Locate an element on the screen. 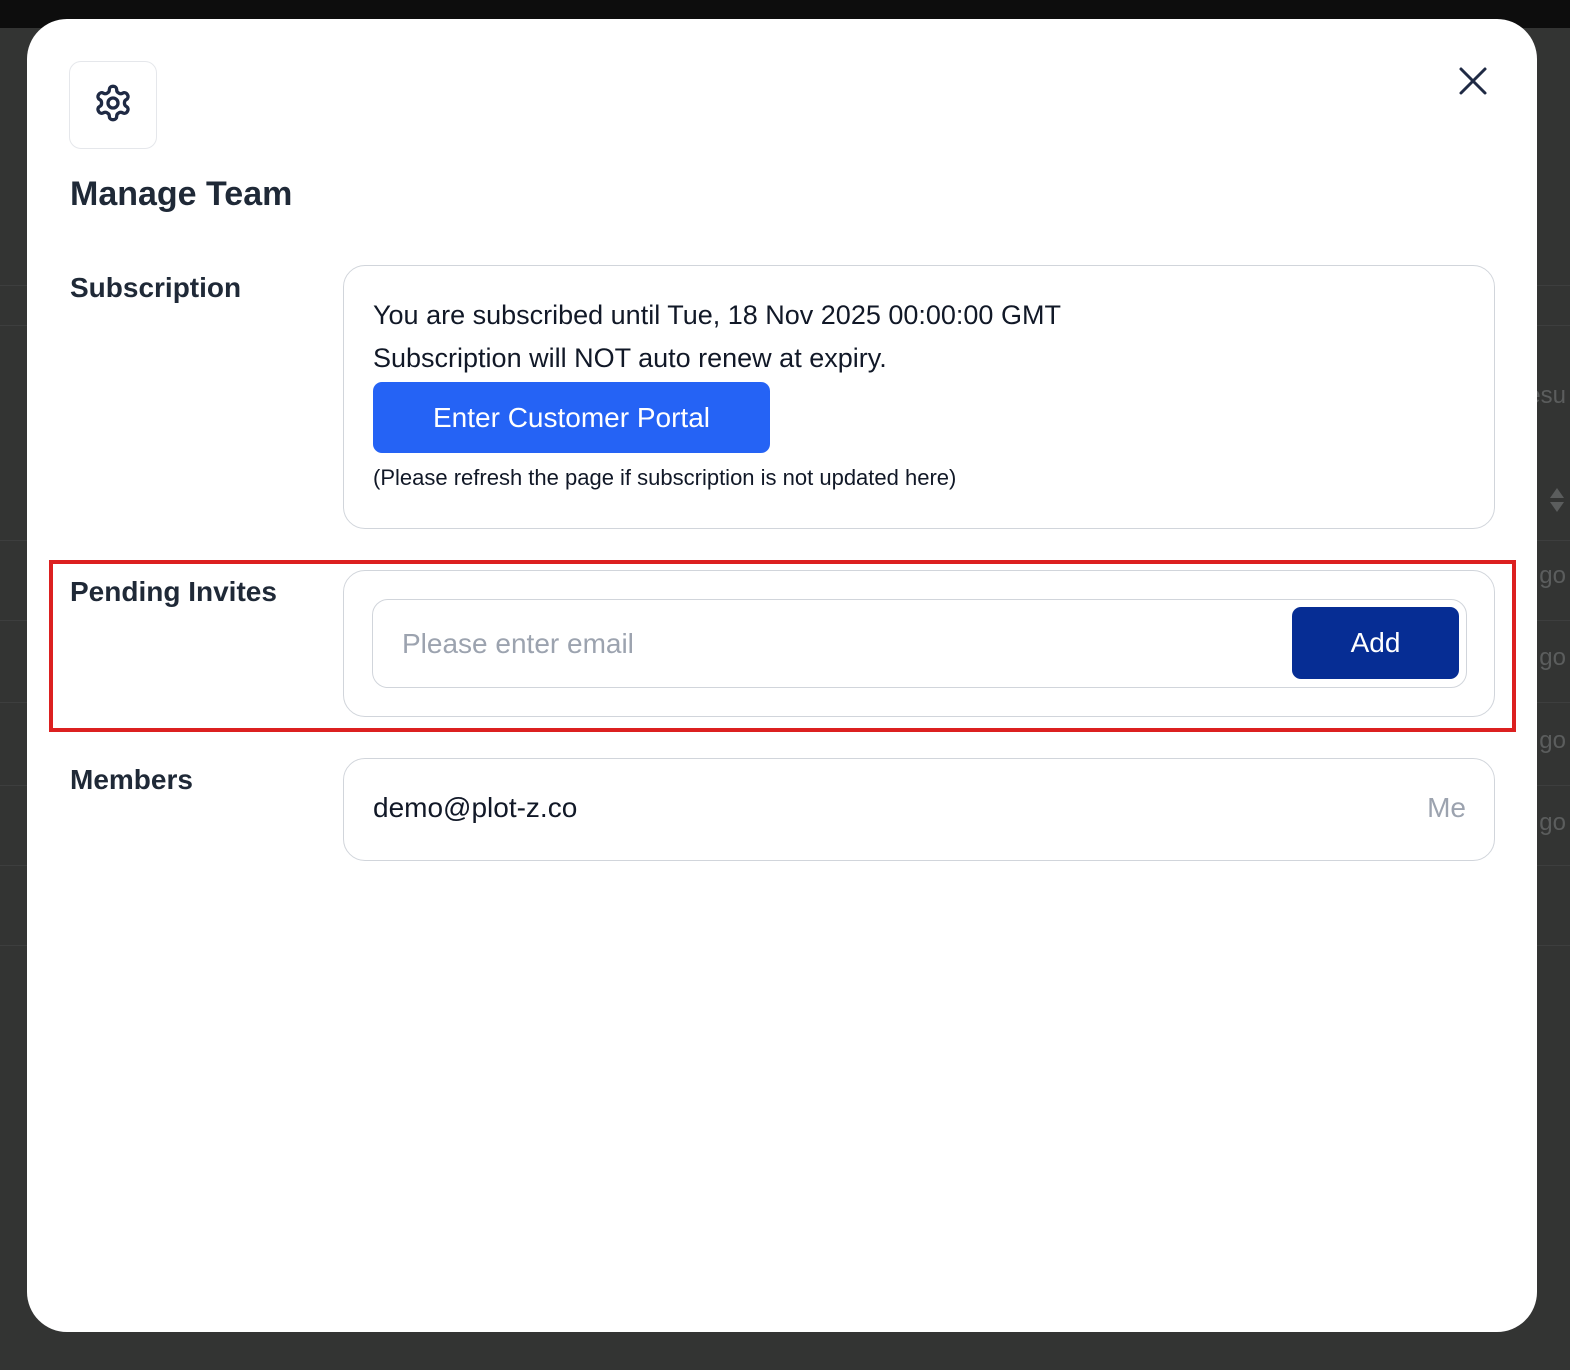 The height and width of the screenshot is (1370, 1570). member-me-tag: Me is located at coordinates (1446, 807).